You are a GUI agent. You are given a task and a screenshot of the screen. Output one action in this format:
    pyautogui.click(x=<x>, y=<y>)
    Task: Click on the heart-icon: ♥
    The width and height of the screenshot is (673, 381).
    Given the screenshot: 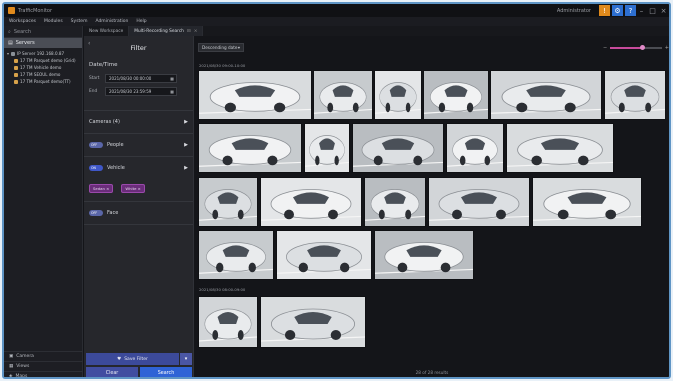 What is the action you would take?
    pyautogui.click(x=119, y=359)
    